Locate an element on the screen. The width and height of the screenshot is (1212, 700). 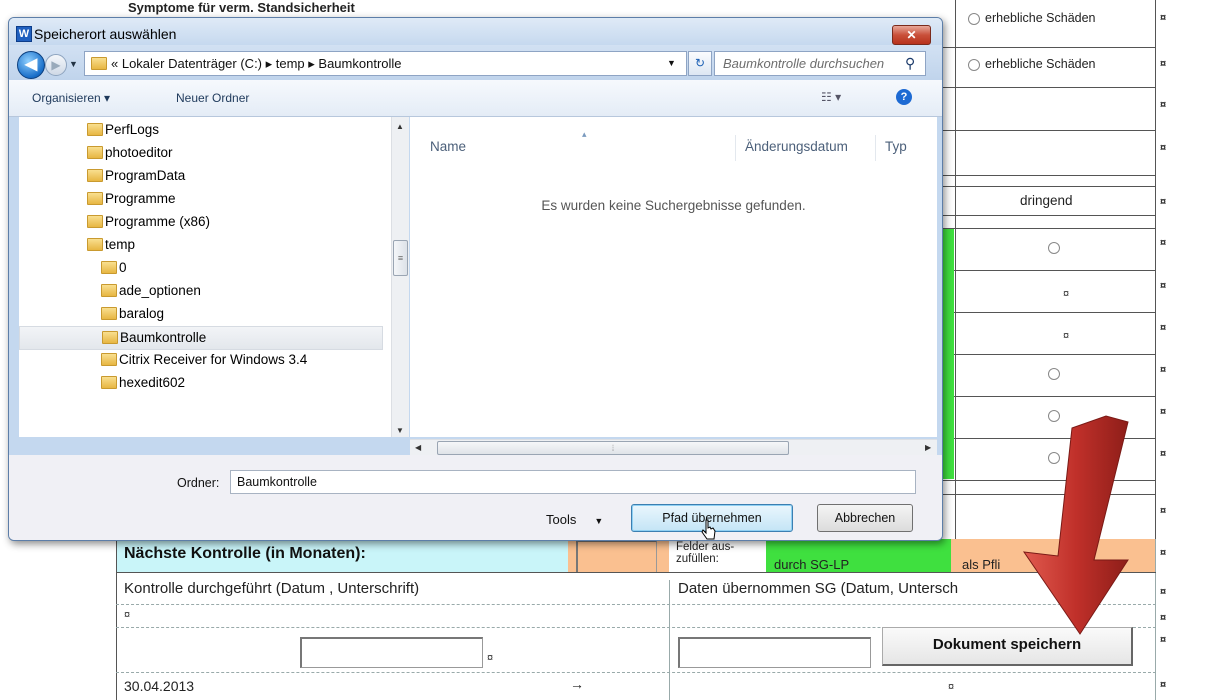
option-label: erhebliche Schäden is located at coordinates (1040, 64).